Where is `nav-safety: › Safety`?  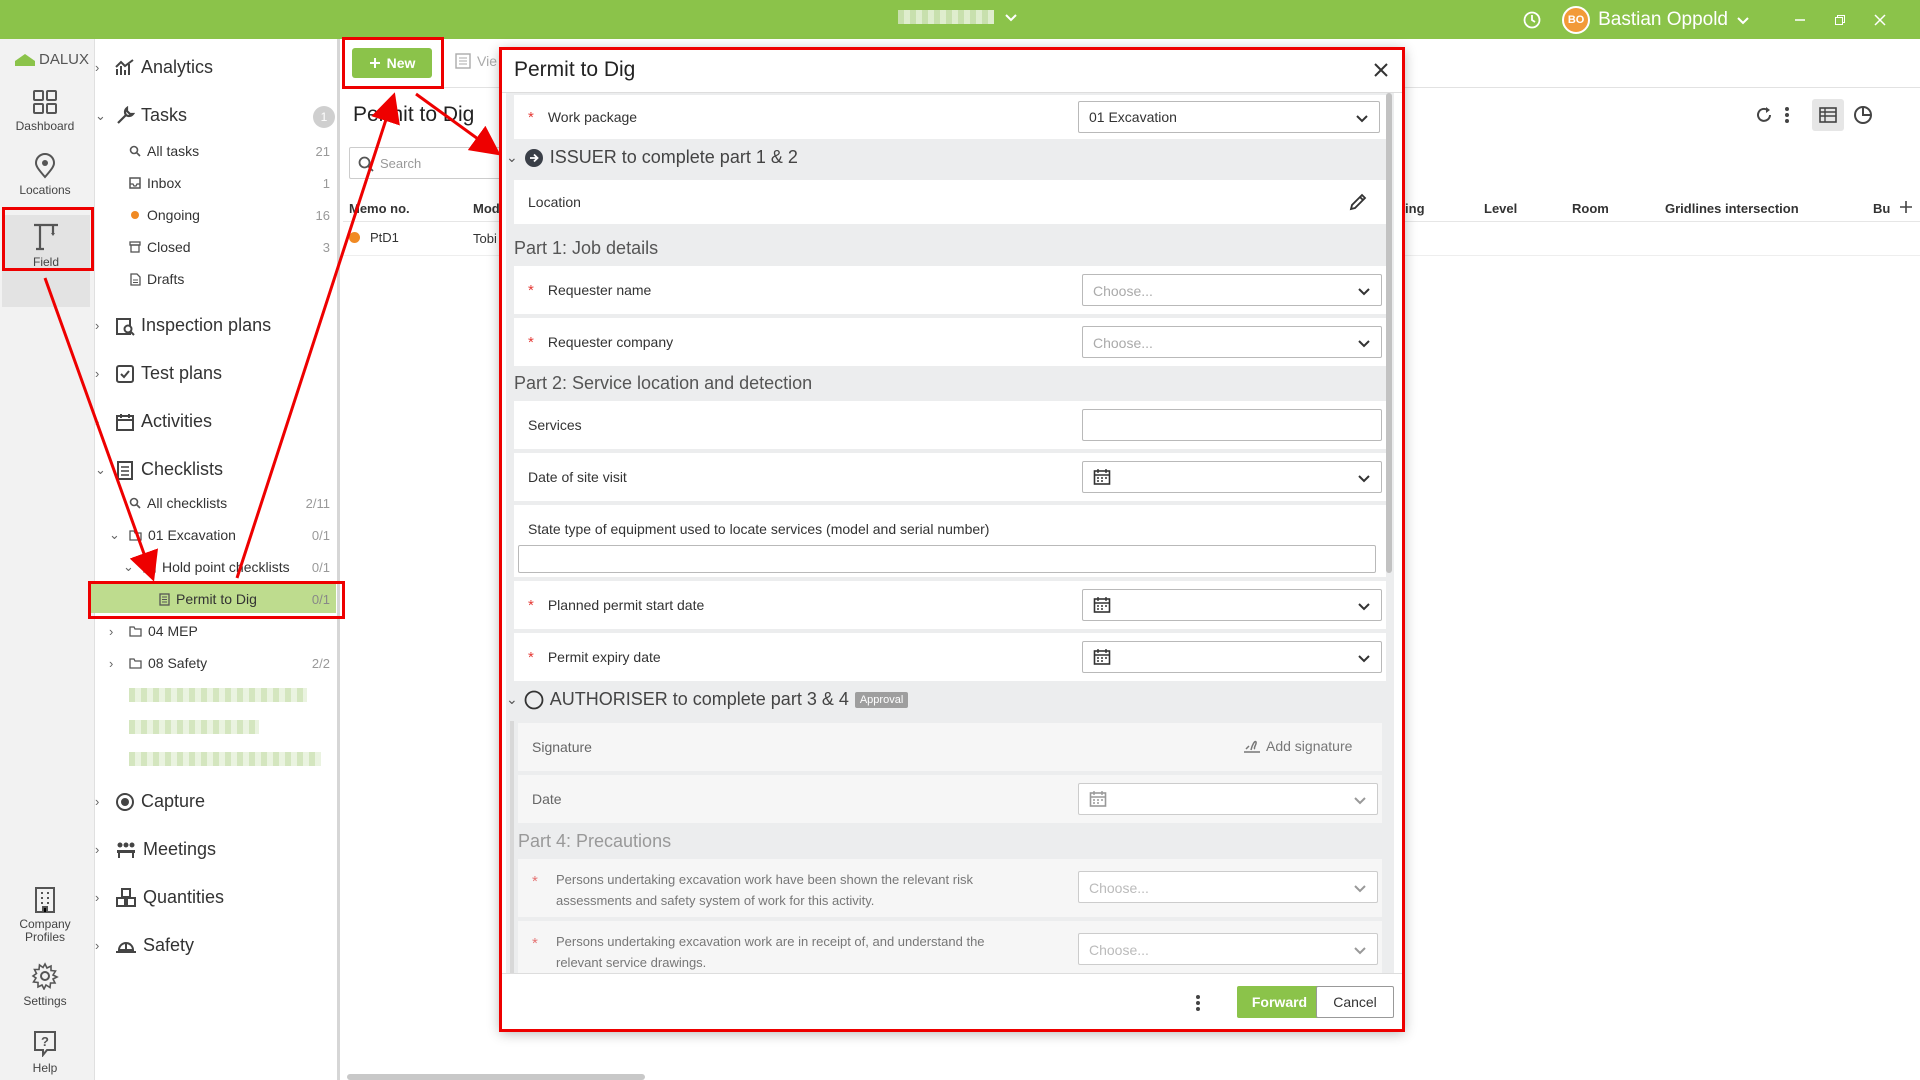 nav-safety: › Safety is located at coordinates (144, 945).